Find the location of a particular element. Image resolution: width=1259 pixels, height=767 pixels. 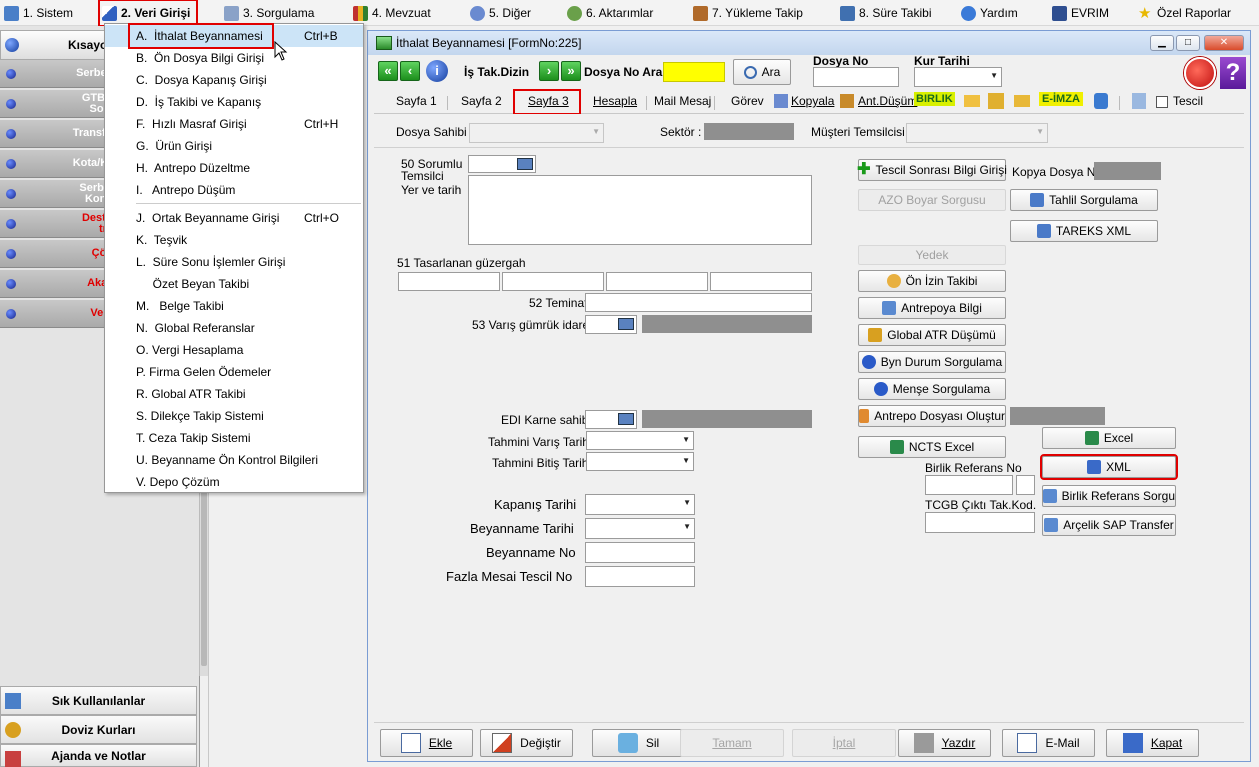

menu-diger: 5. Diğer is located at coordinates (500, 13).